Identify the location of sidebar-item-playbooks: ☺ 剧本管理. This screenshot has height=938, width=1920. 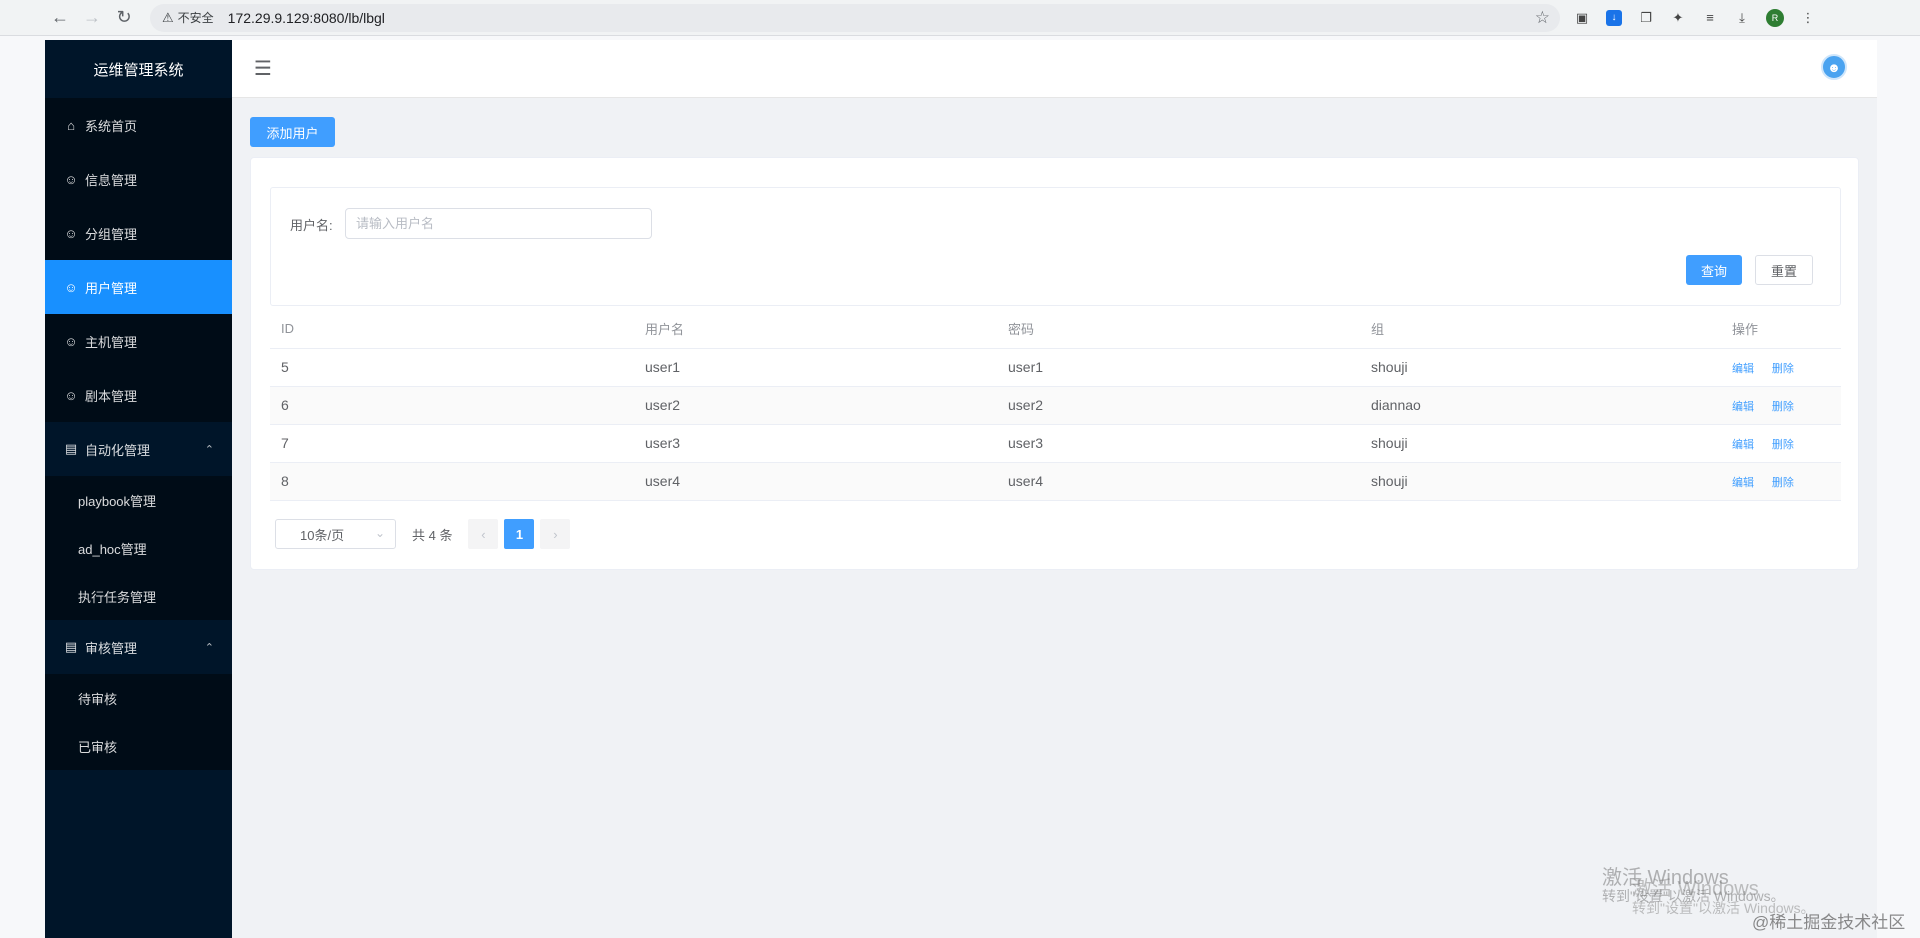
(138, 395).